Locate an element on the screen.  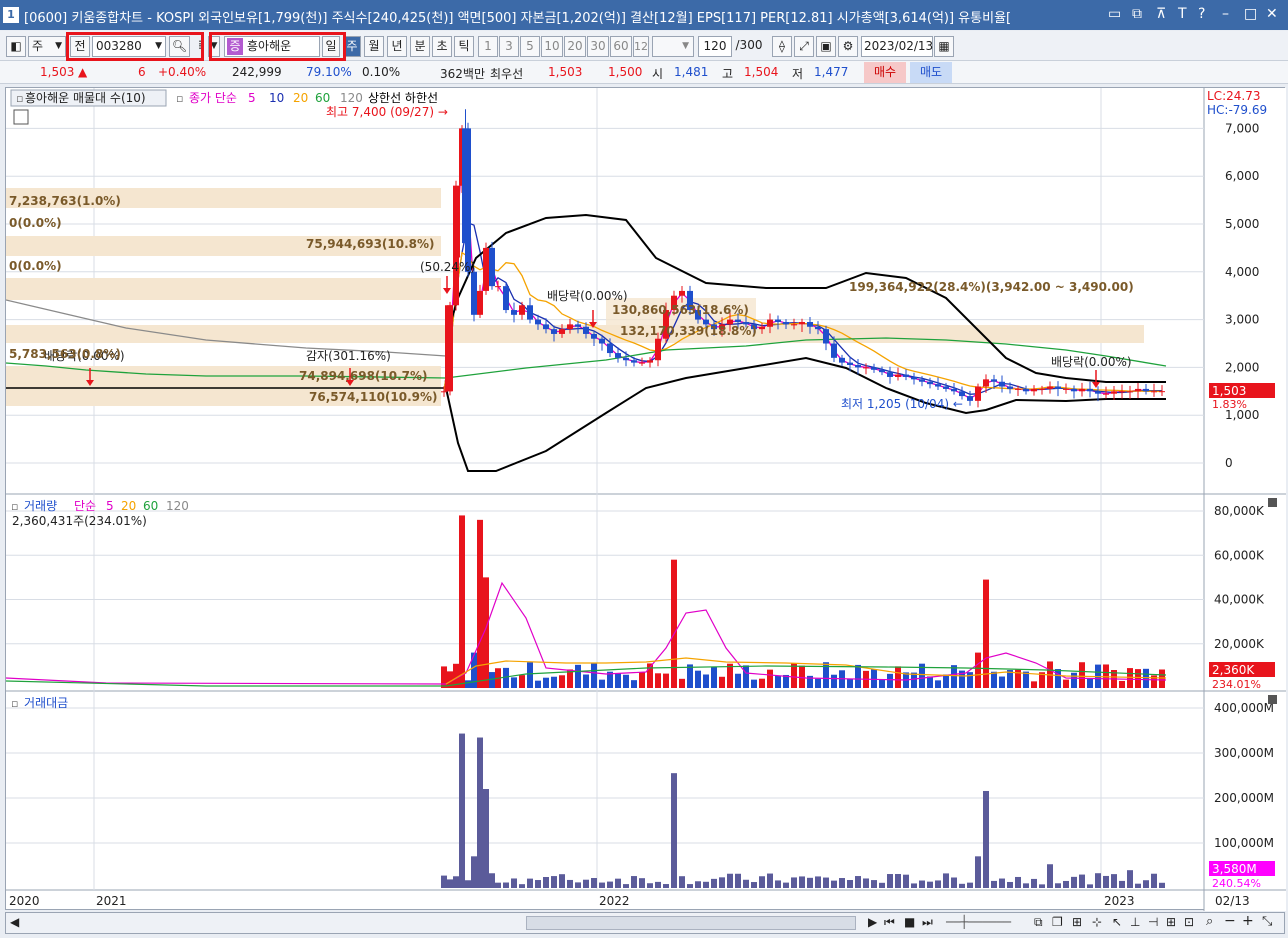
close-button: ✕ is located at coordinates (1272, 14).